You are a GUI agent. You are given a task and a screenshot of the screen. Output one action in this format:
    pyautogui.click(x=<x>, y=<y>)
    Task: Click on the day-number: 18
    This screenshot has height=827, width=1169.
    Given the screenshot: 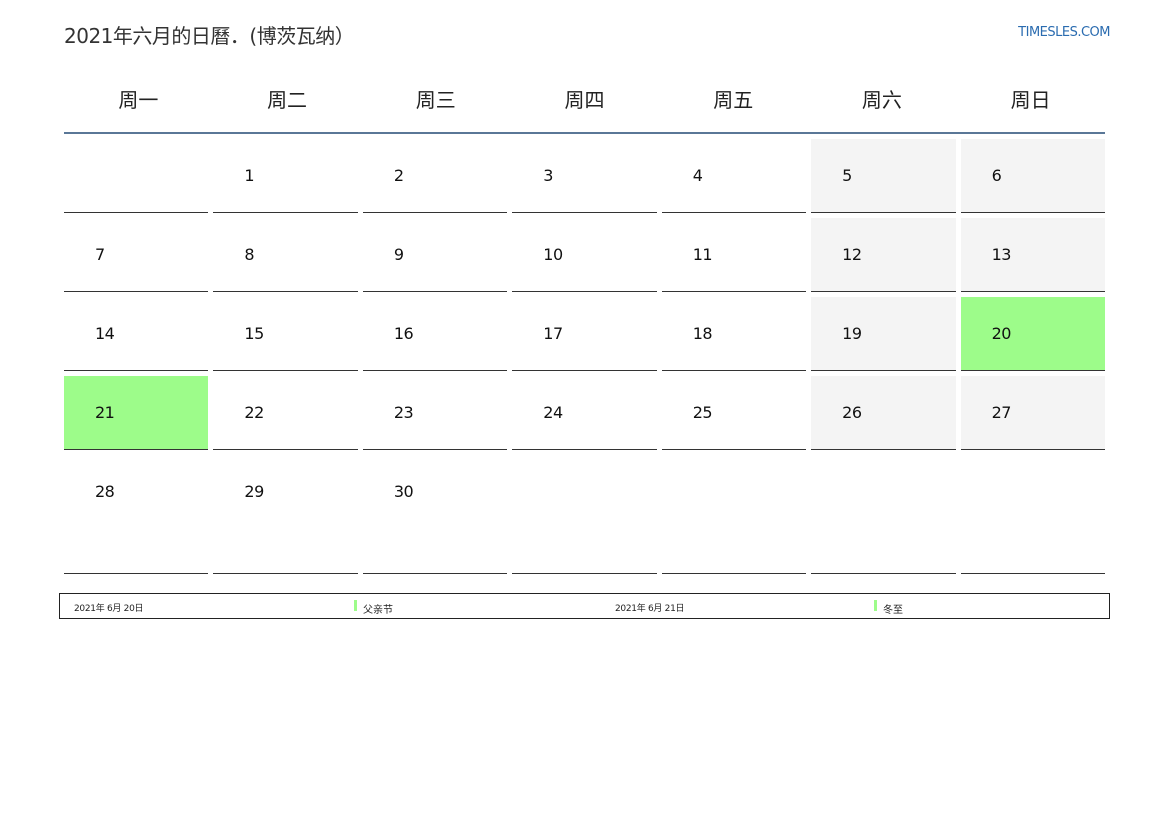 What is the action you would take?
    pyautogui.click(x=702, y=333)
    